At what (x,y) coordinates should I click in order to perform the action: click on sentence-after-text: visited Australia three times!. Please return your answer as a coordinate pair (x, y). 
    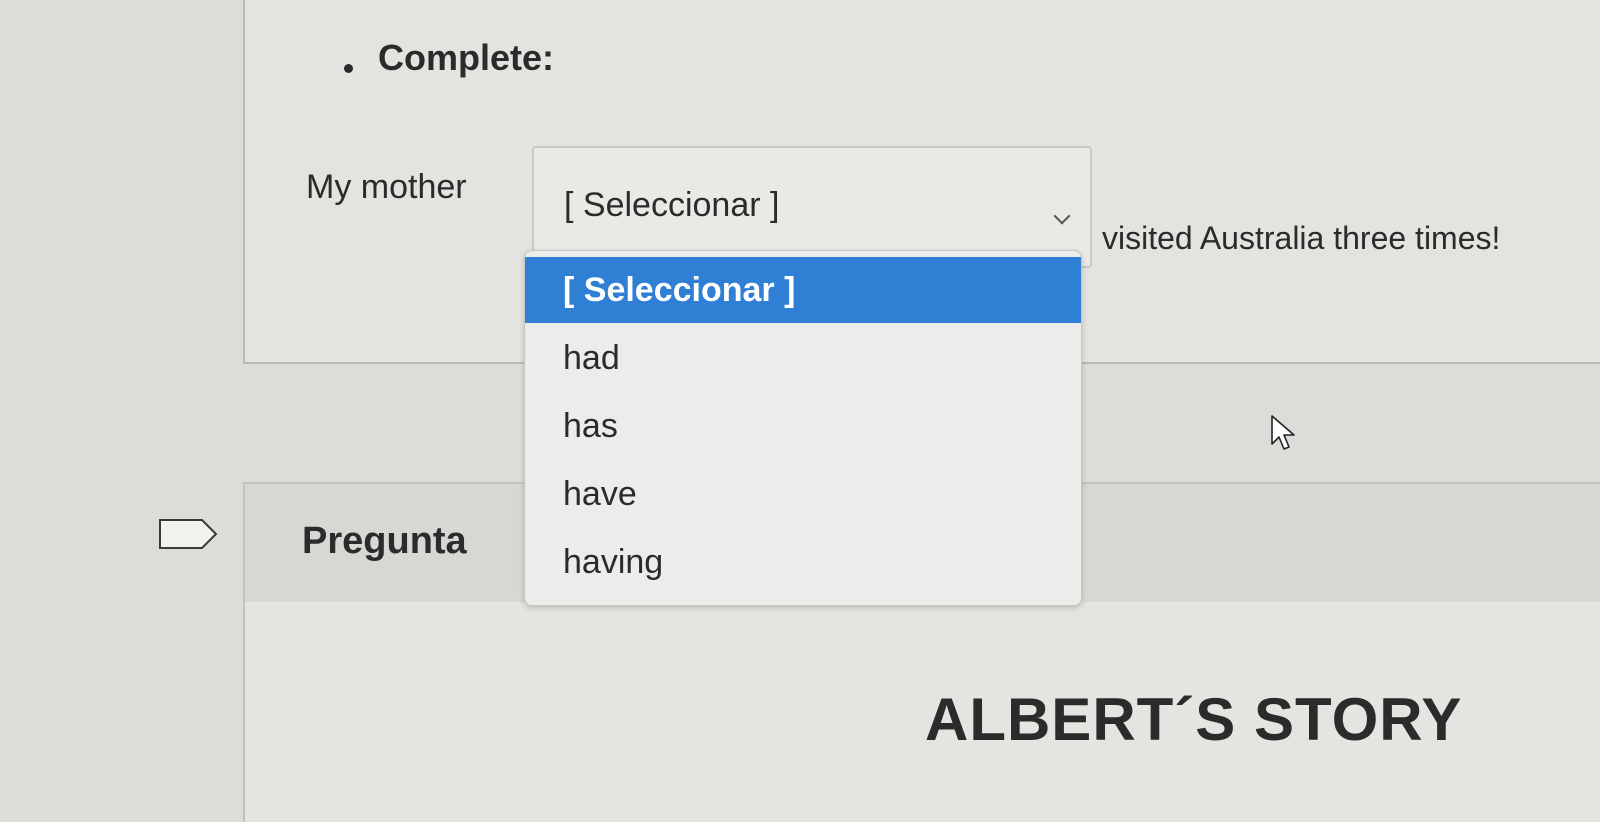
    Looking at the image, I should click on (1301, 238).